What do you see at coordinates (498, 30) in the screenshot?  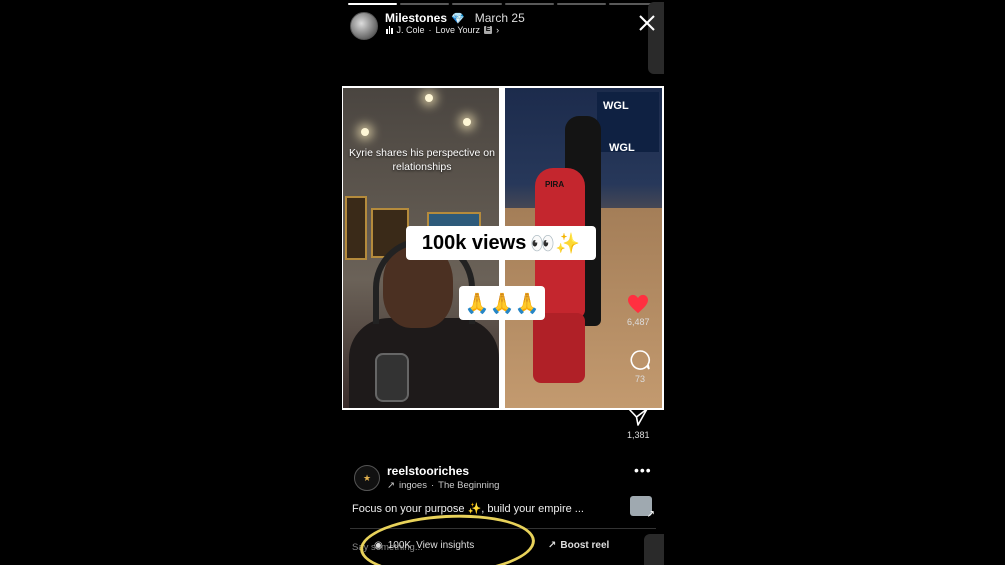 I see `chevron-right-icon: ›` at bounding box center [498, 30].